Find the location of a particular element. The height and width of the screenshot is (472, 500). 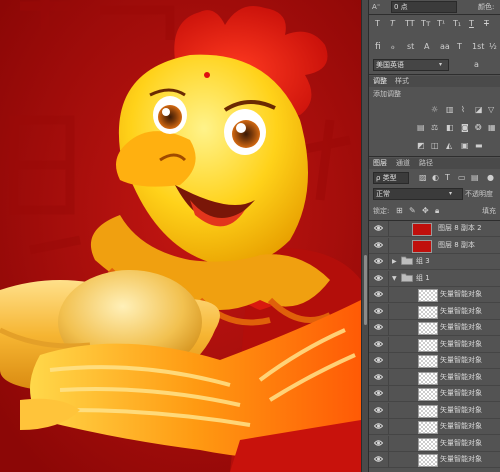

lock-position-icon: ✥ is located at coordinates (425, 211).